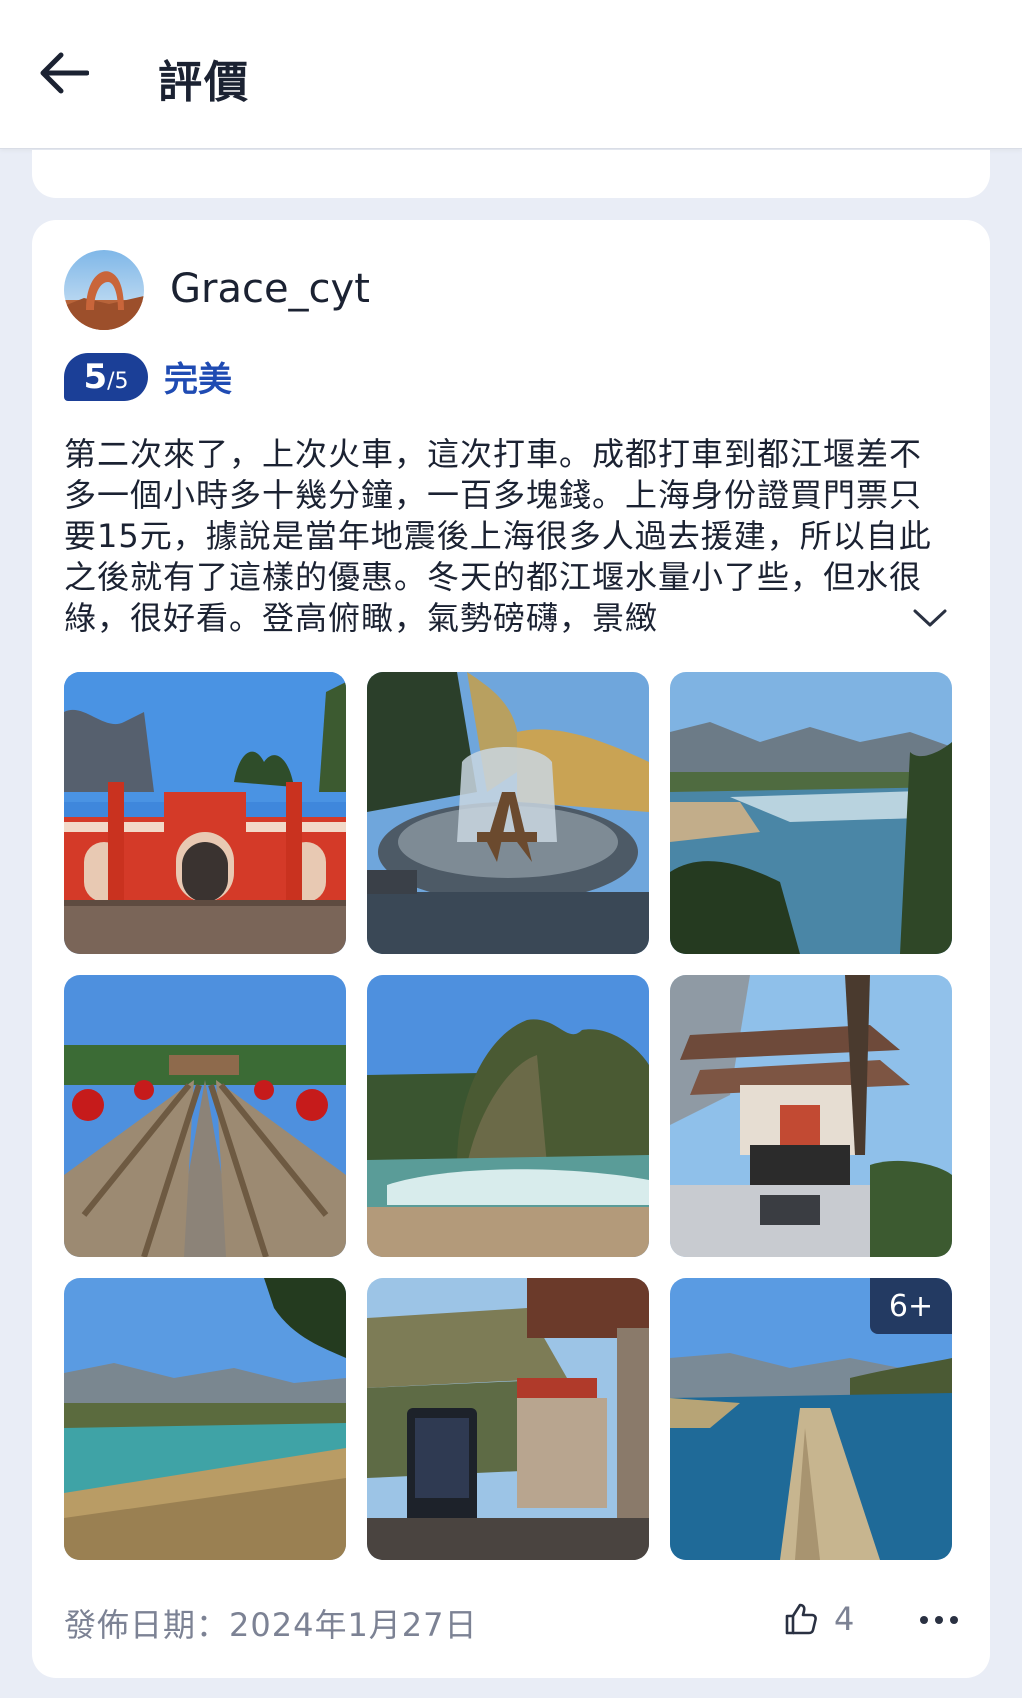  I want to click on text-fade, so click(844, 618).